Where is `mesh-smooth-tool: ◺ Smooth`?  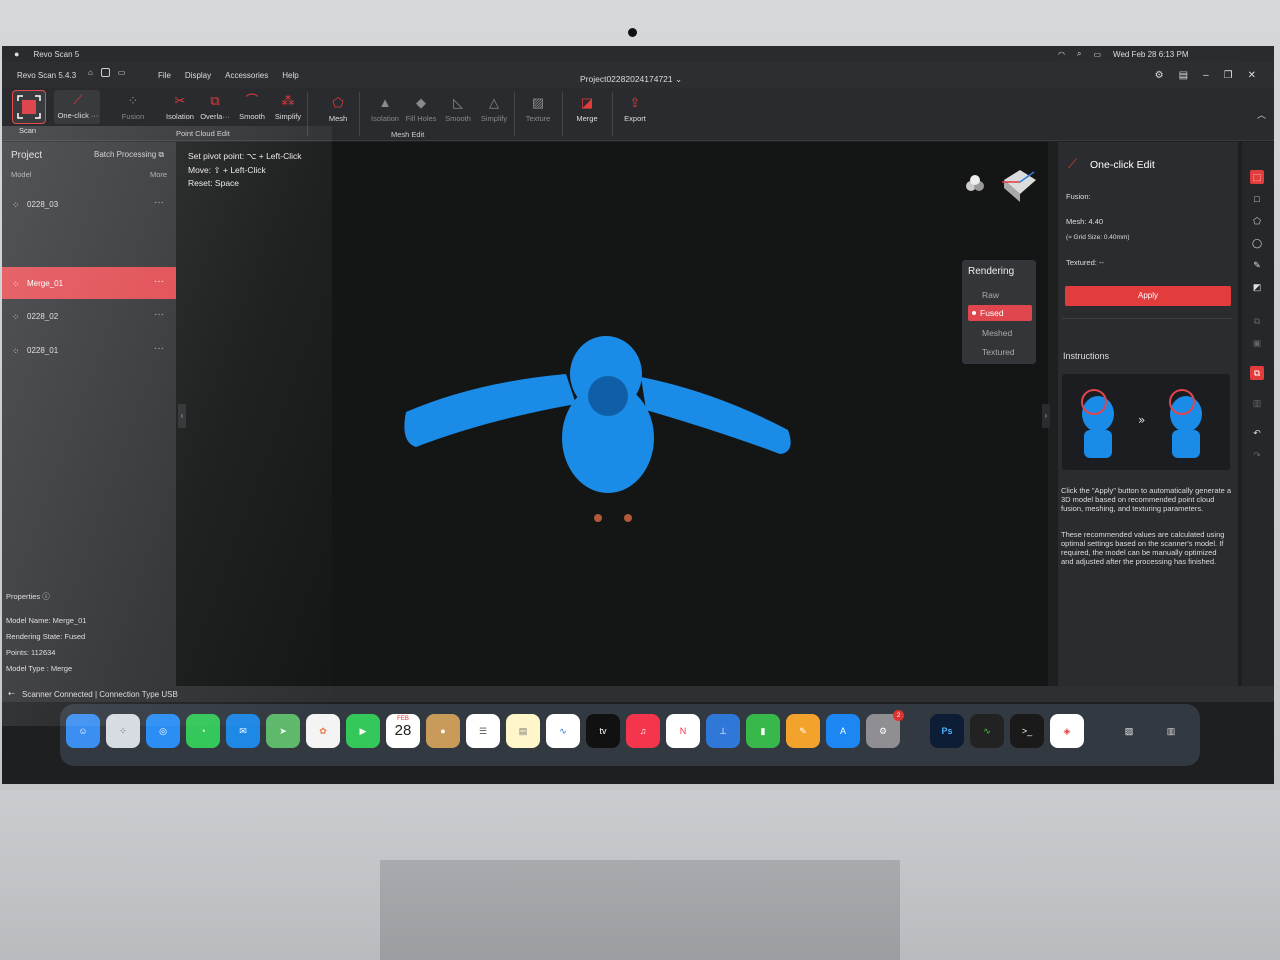
mesh-smooth-tool: ◺ Smooth is located at coordinates (458, 110).